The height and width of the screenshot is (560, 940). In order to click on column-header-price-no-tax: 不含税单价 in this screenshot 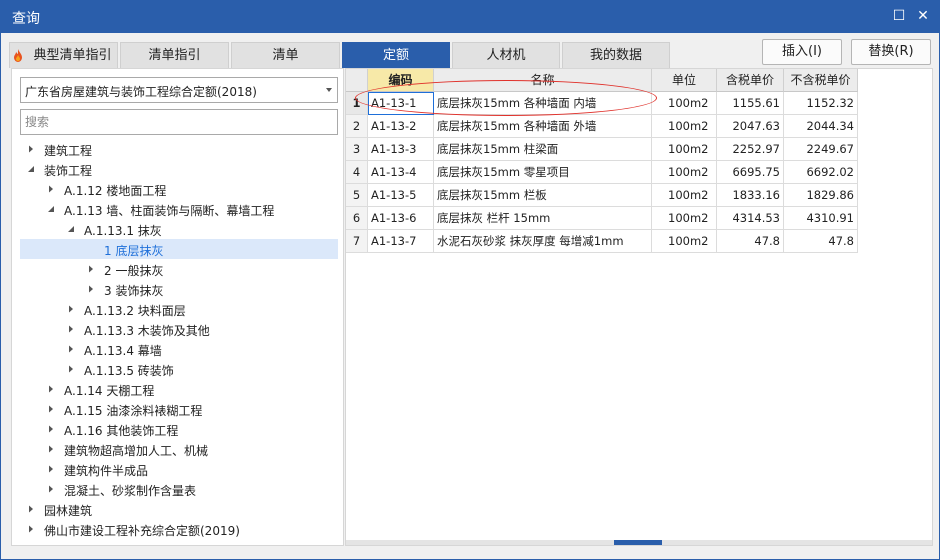, I will do `click(821, 80)`.